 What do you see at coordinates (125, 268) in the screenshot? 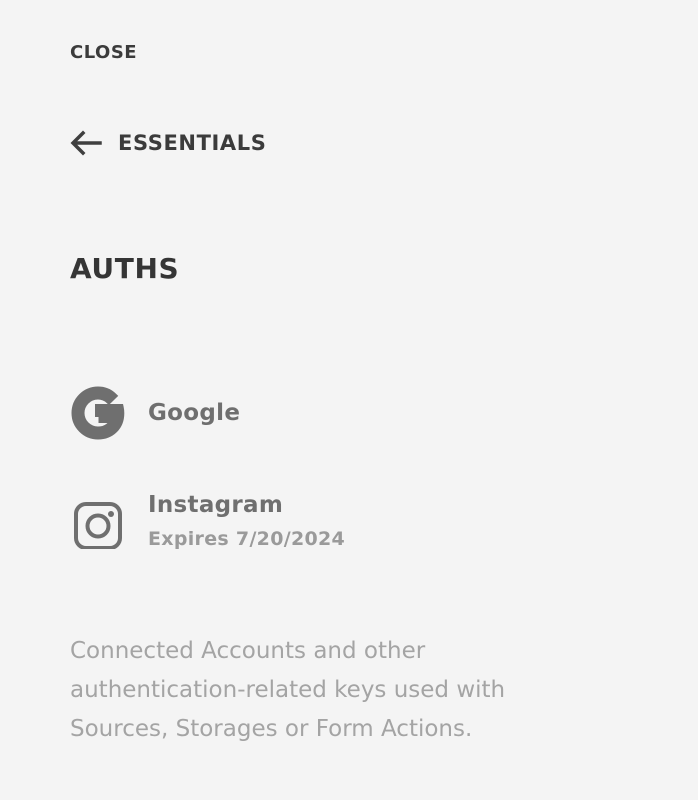
I see `page-title: AUTHS` at bounding box center [125, 268].